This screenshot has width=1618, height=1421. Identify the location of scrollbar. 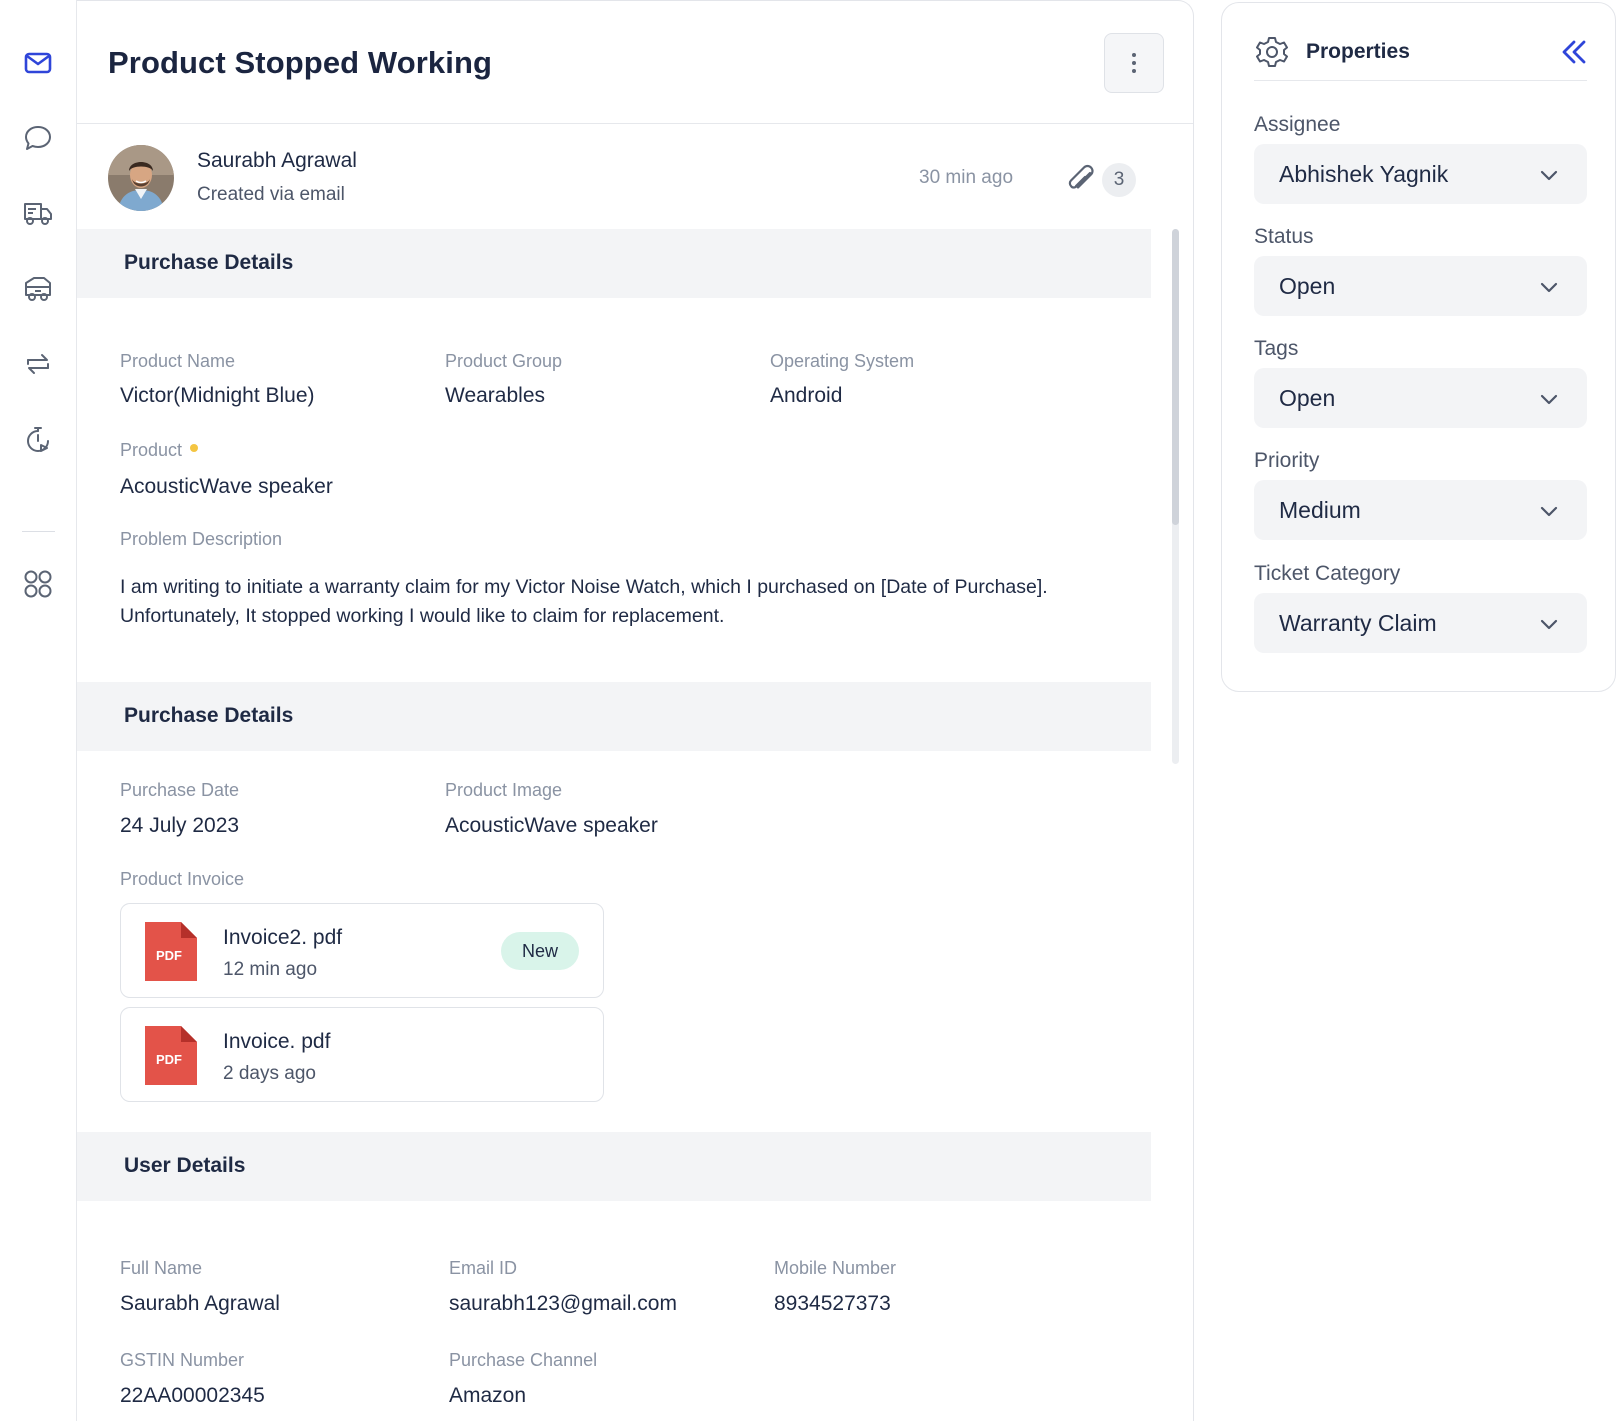
(1175, 496).